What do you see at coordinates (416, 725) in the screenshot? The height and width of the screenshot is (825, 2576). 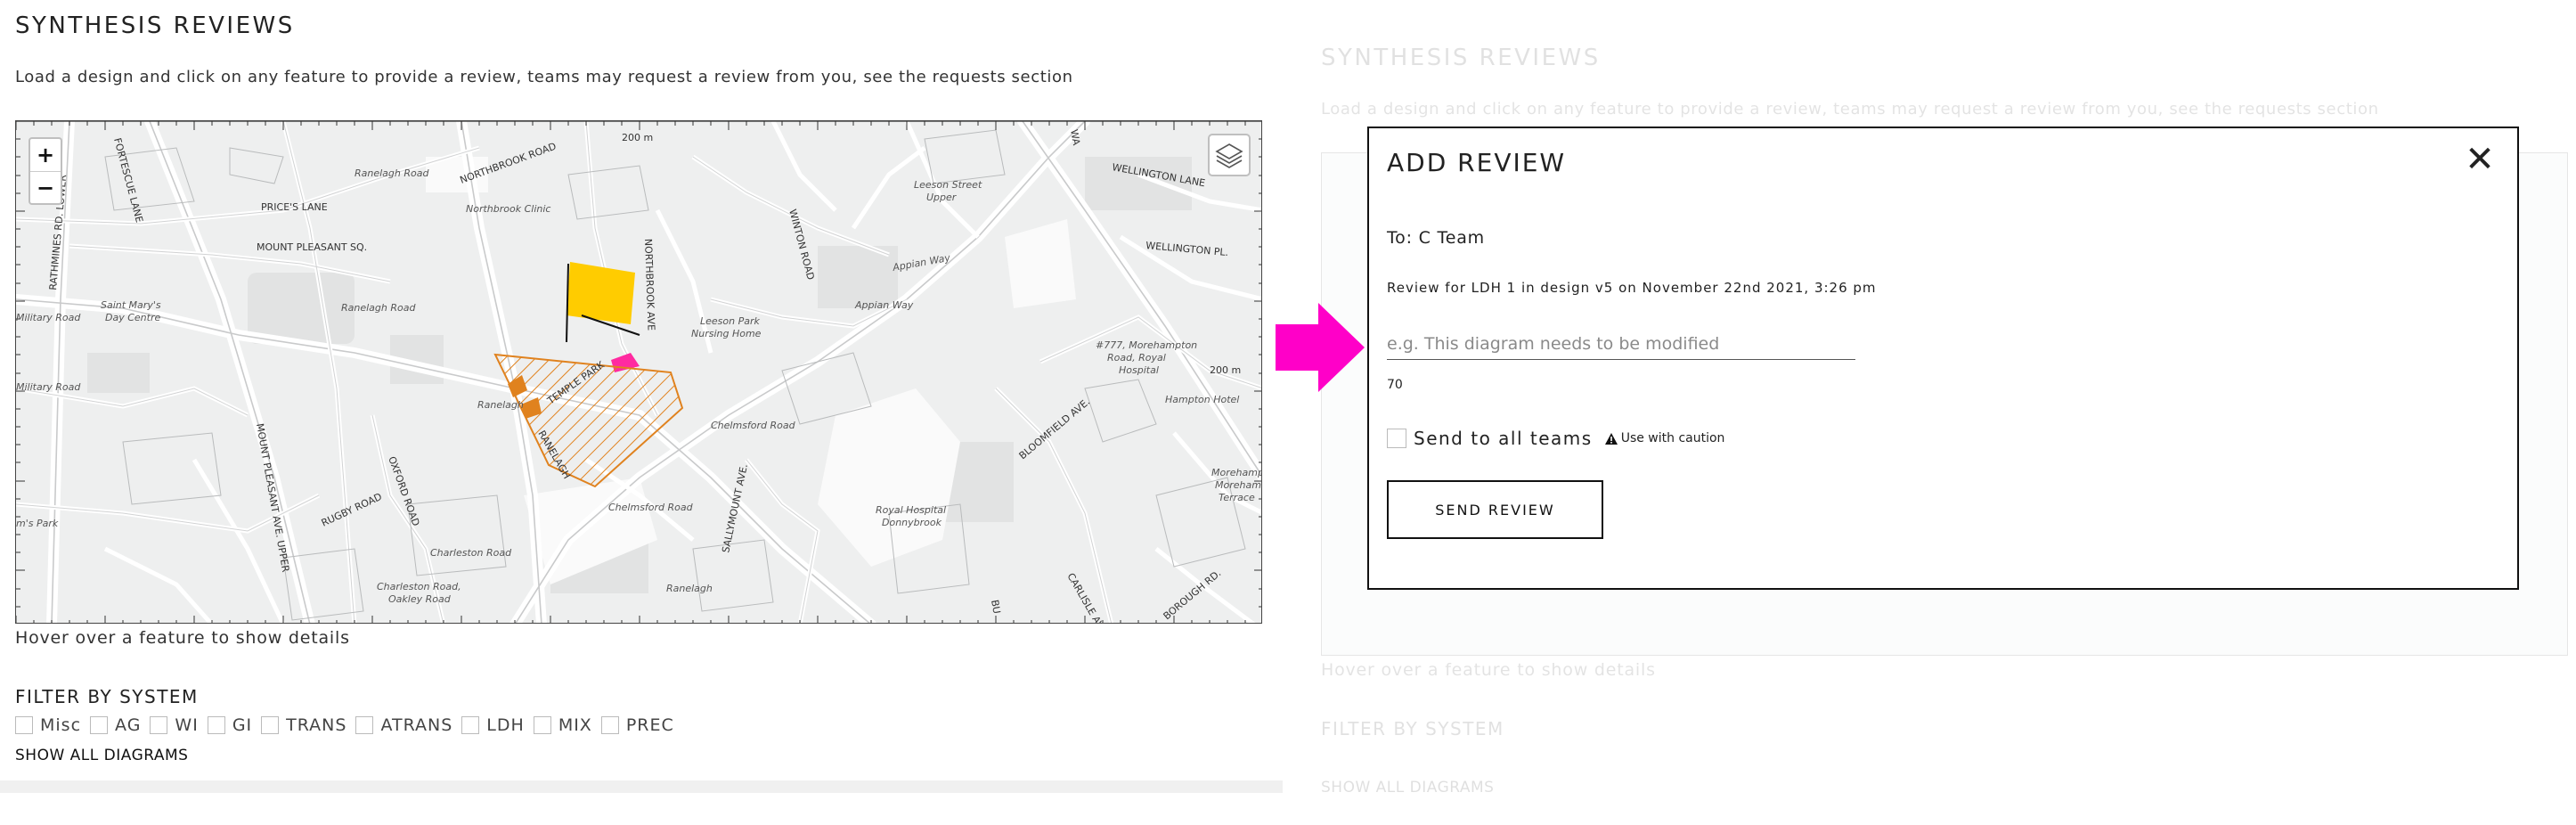 I see `filter-label: ATRANS` at bounding box center [416, 725].